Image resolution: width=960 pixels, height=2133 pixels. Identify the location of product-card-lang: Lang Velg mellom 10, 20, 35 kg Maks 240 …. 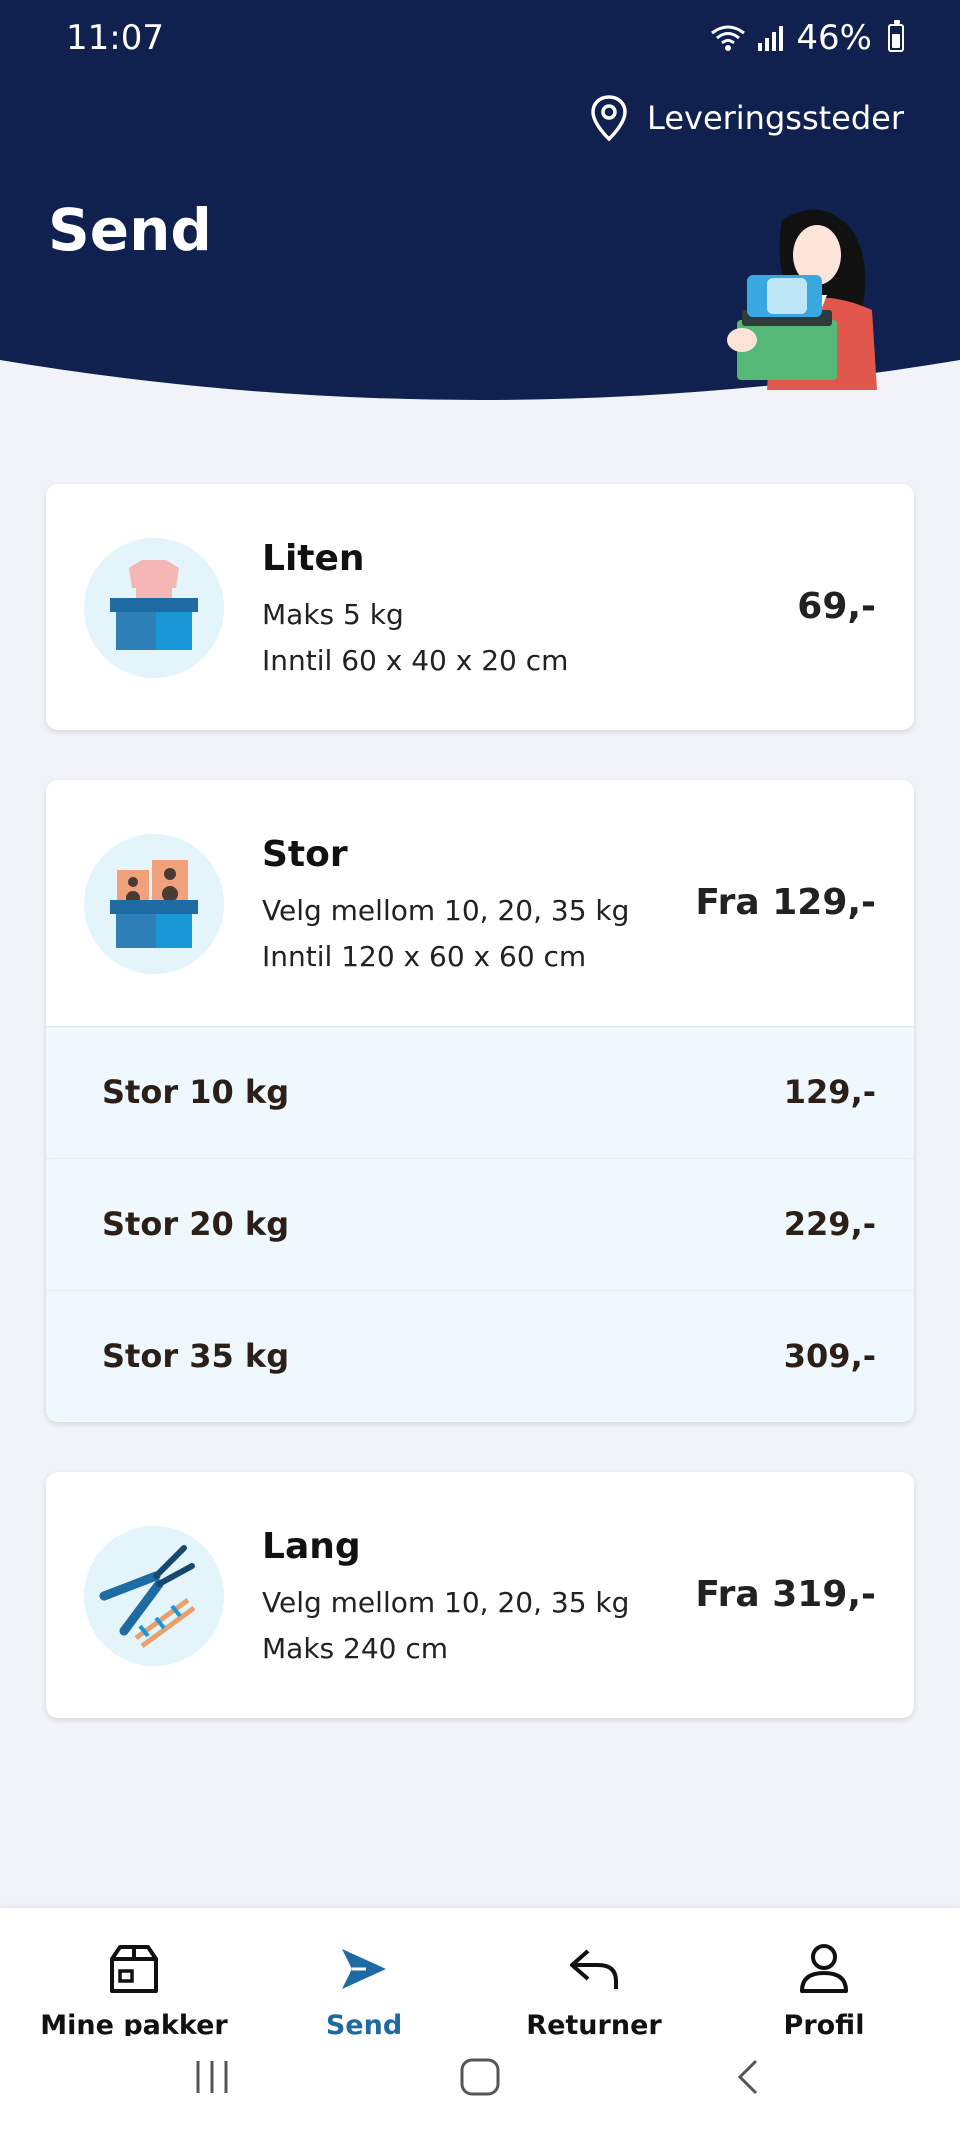
(480, 1595).